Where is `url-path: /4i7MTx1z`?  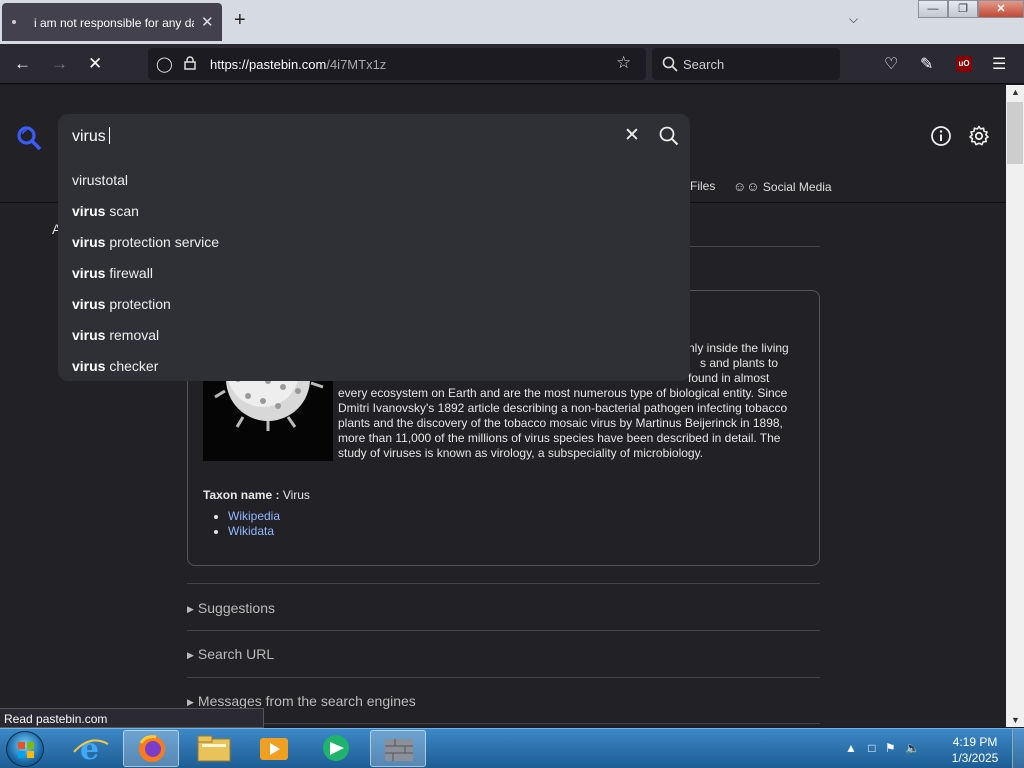
url-path: /4i7MTx1z is located at coordinates (356, 64).